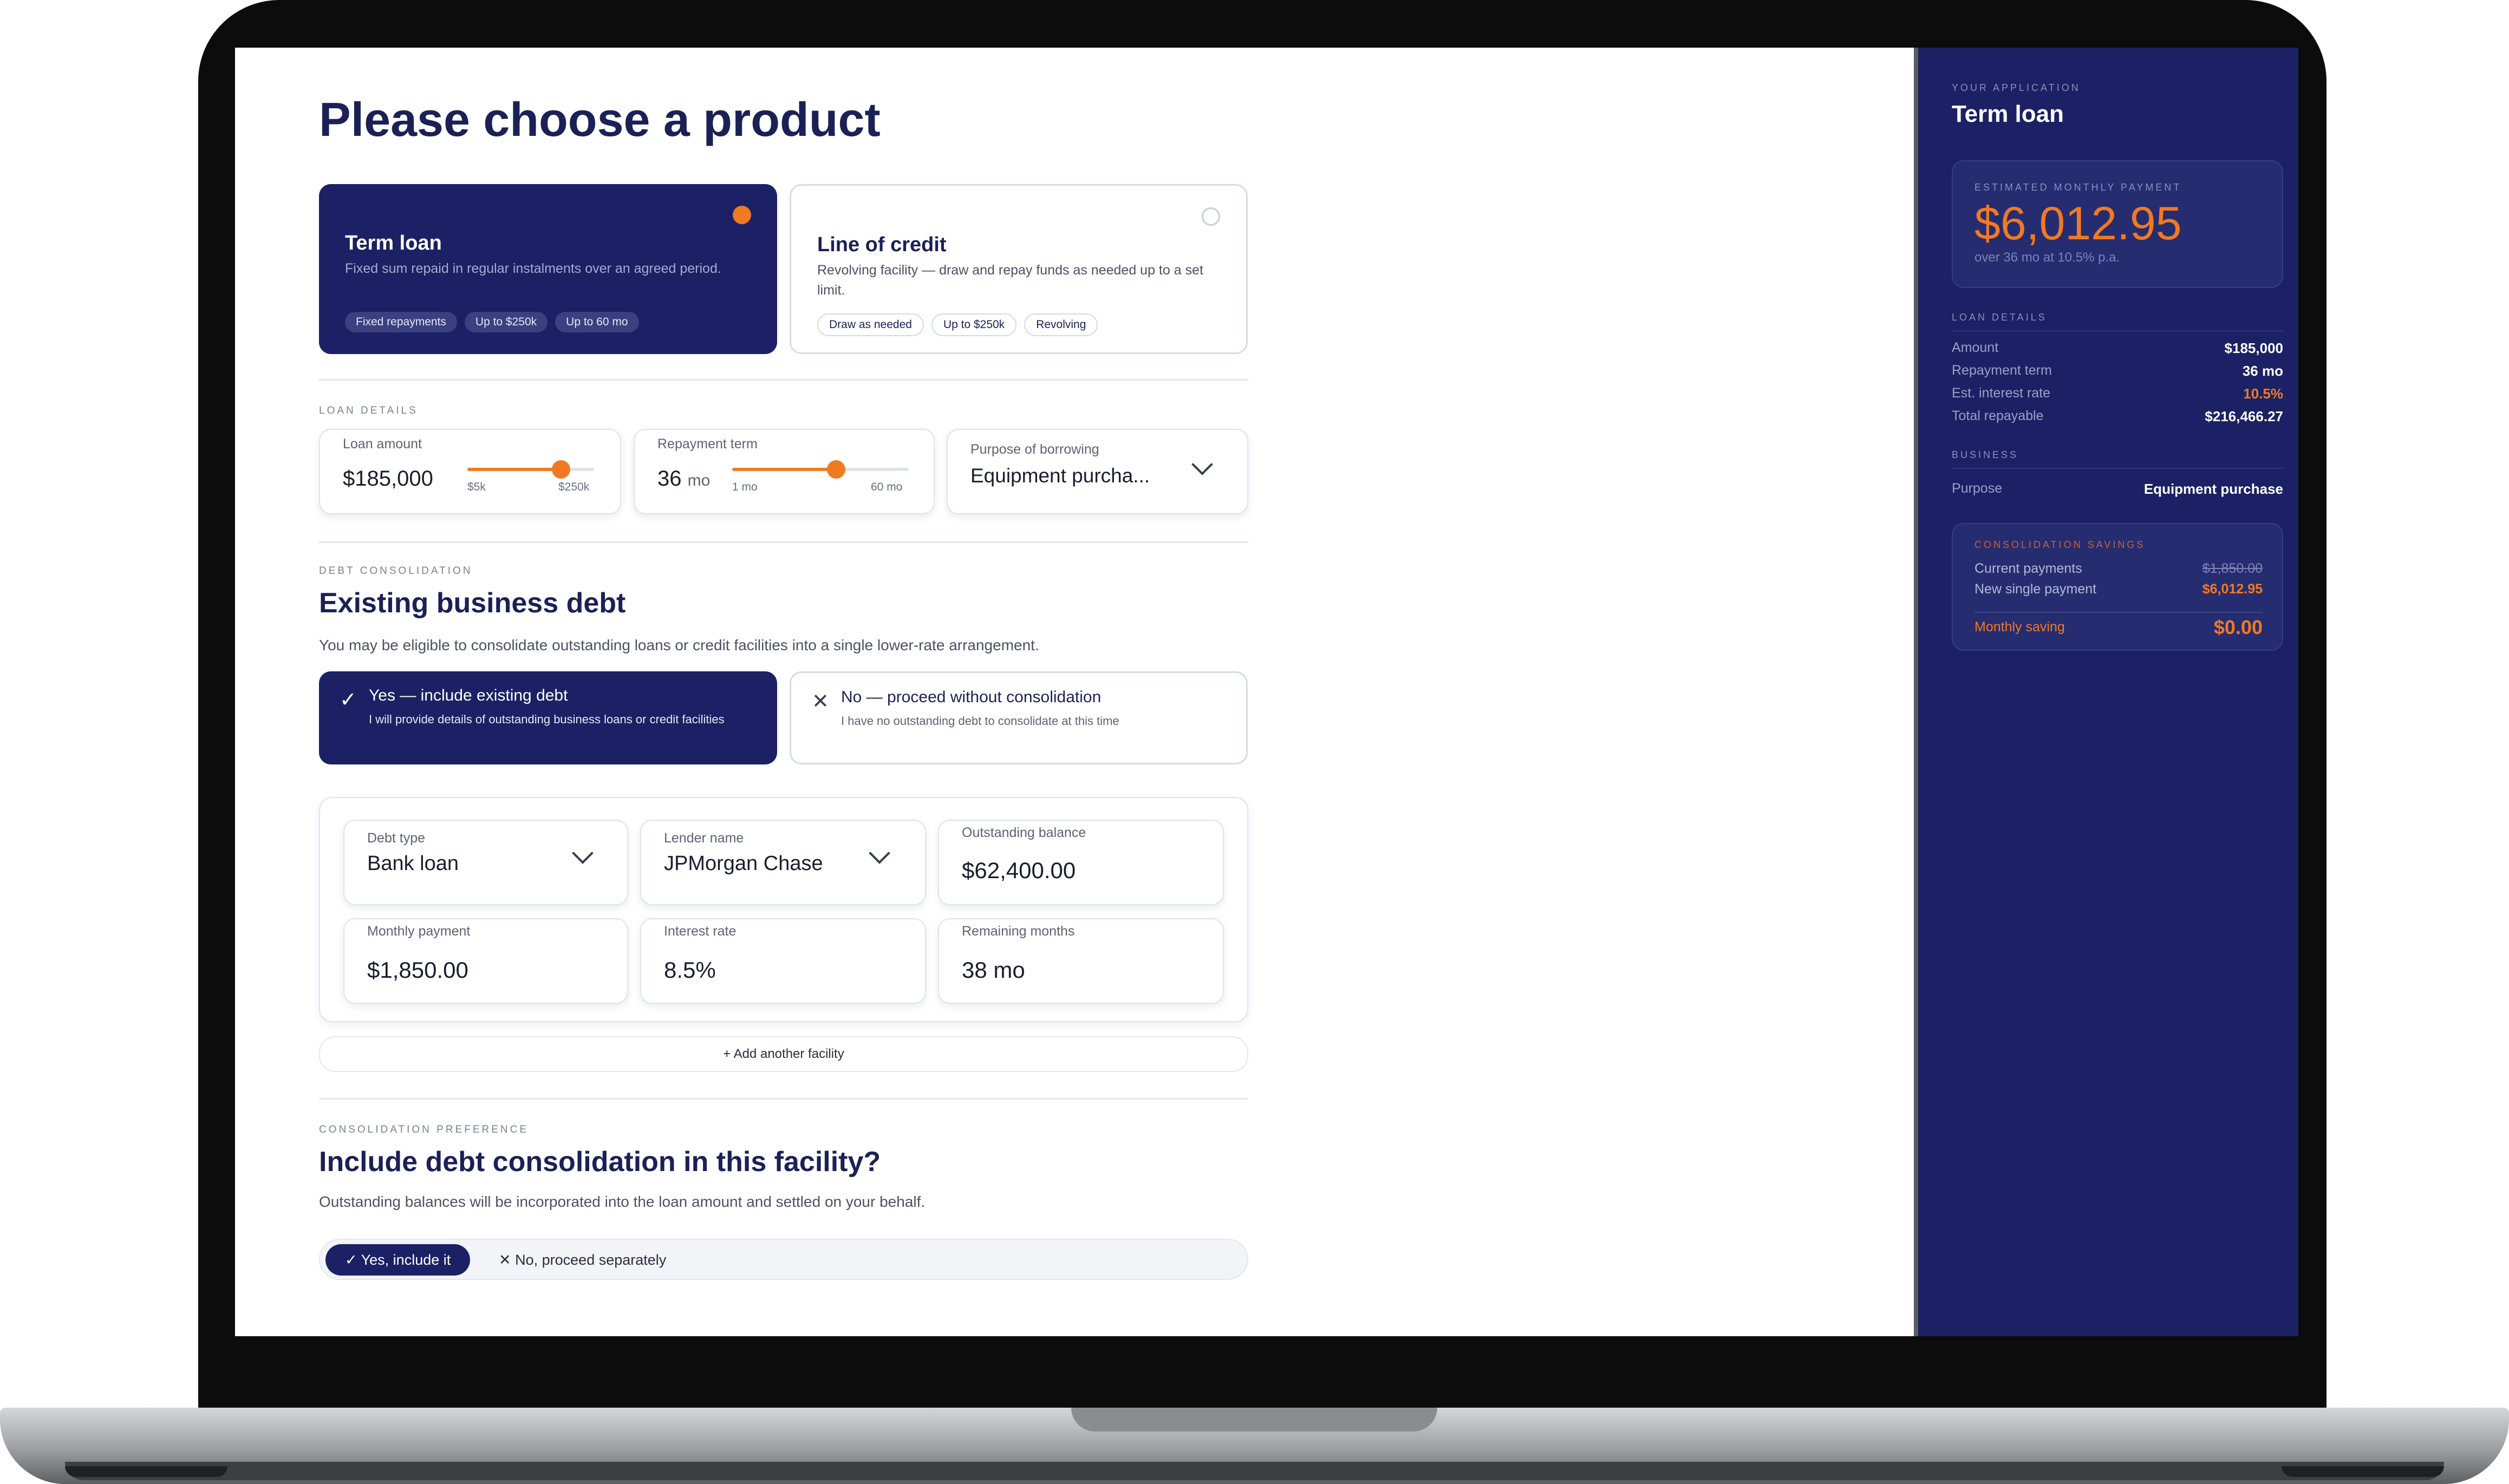 This screenshot has height=1484, width=2509. I want to click on product-chip: Fixed repayments, so click(401, 322).